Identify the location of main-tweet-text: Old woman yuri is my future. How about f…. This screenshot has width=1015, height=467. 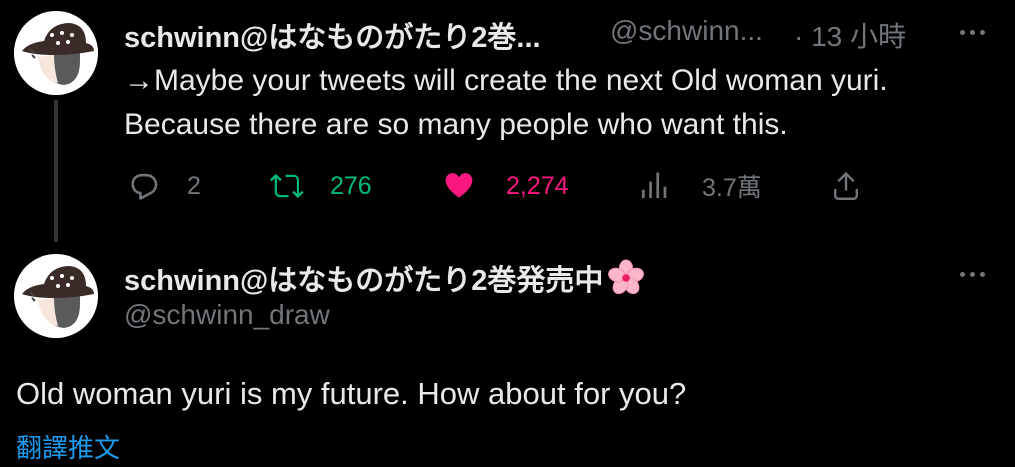
(351, 393).